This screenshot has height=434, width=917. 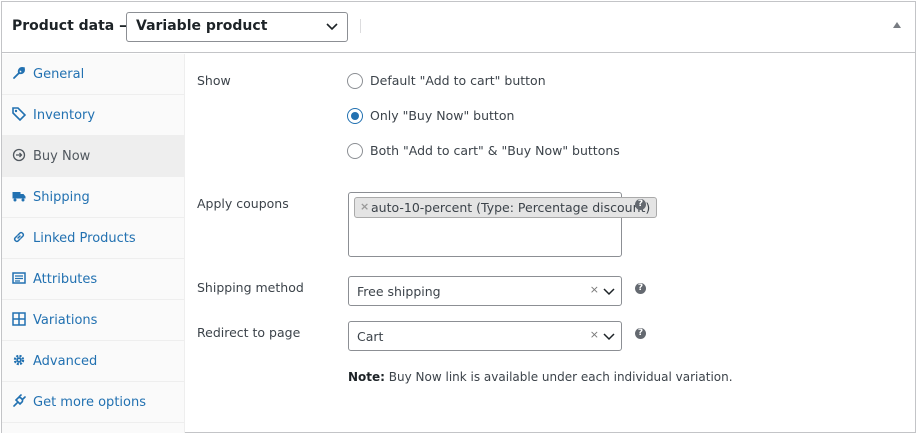 I want to click on redirect-label: Redirect to page, so click(x=249, y=332).